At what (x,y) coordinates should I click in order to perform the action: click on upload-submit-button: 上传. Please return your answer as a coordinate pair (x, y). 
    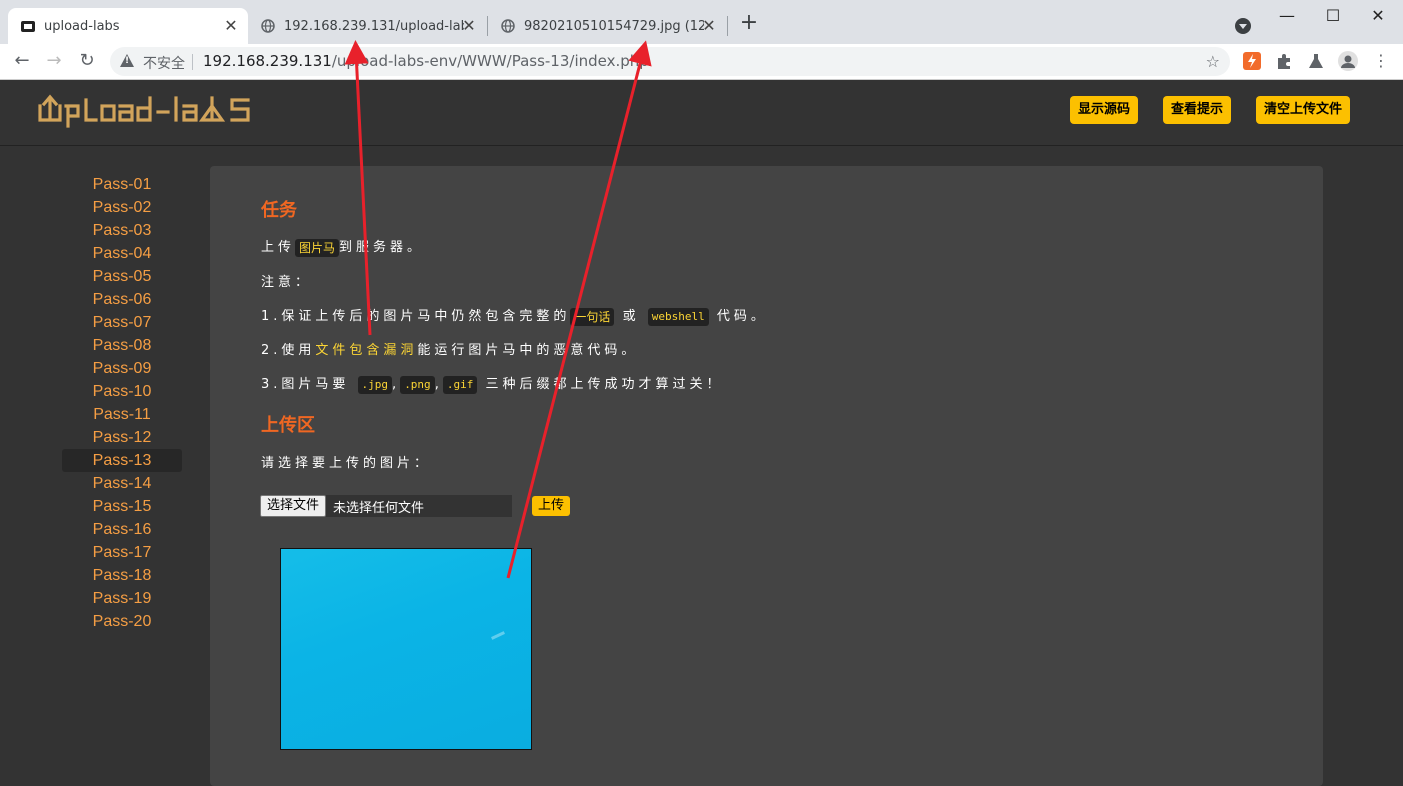
    Looking at the image, I should click on (551, 506).